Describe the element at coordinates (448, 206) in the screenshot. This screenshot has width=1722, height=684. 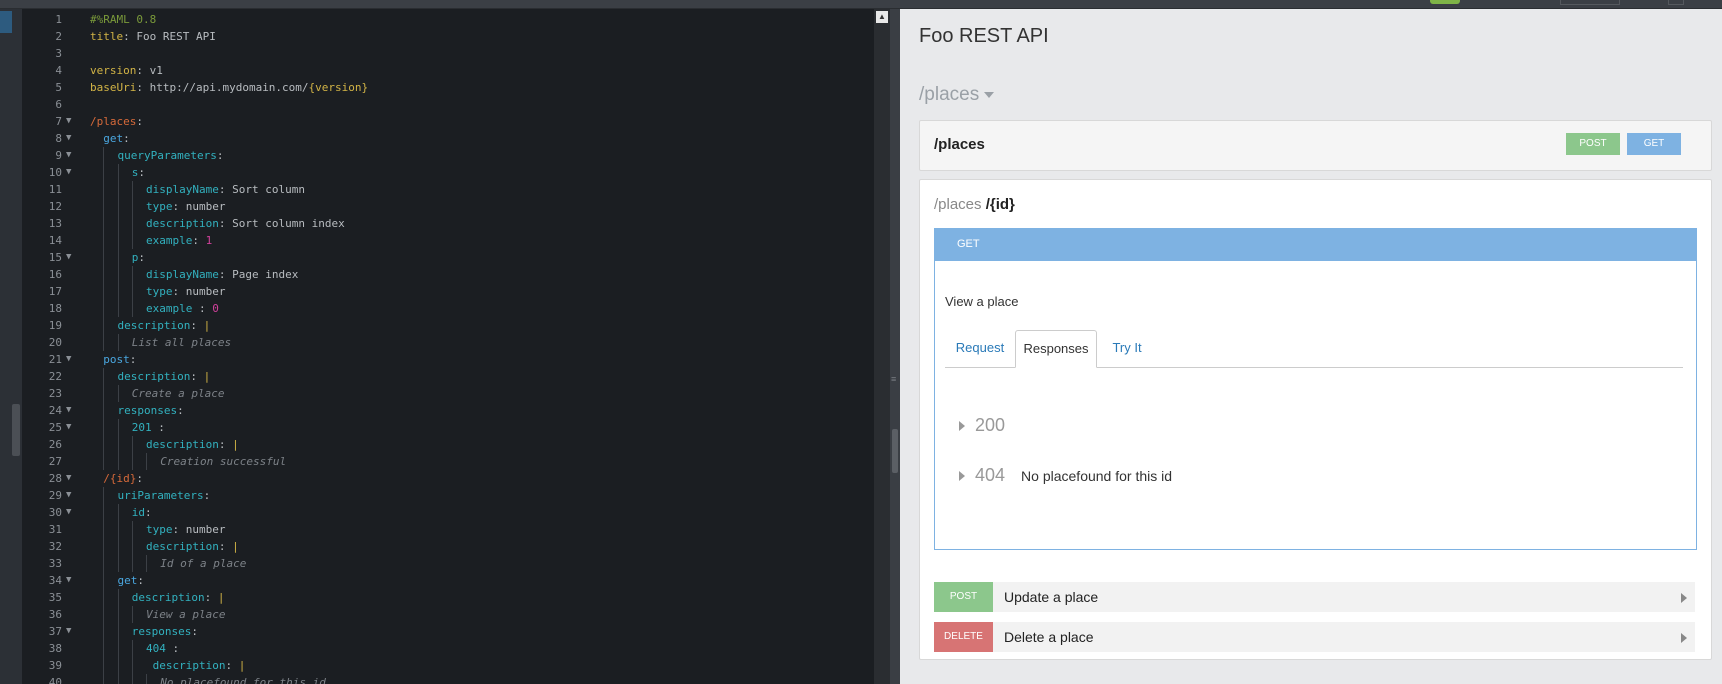
I see `code-line: 12 type: number` at that location.